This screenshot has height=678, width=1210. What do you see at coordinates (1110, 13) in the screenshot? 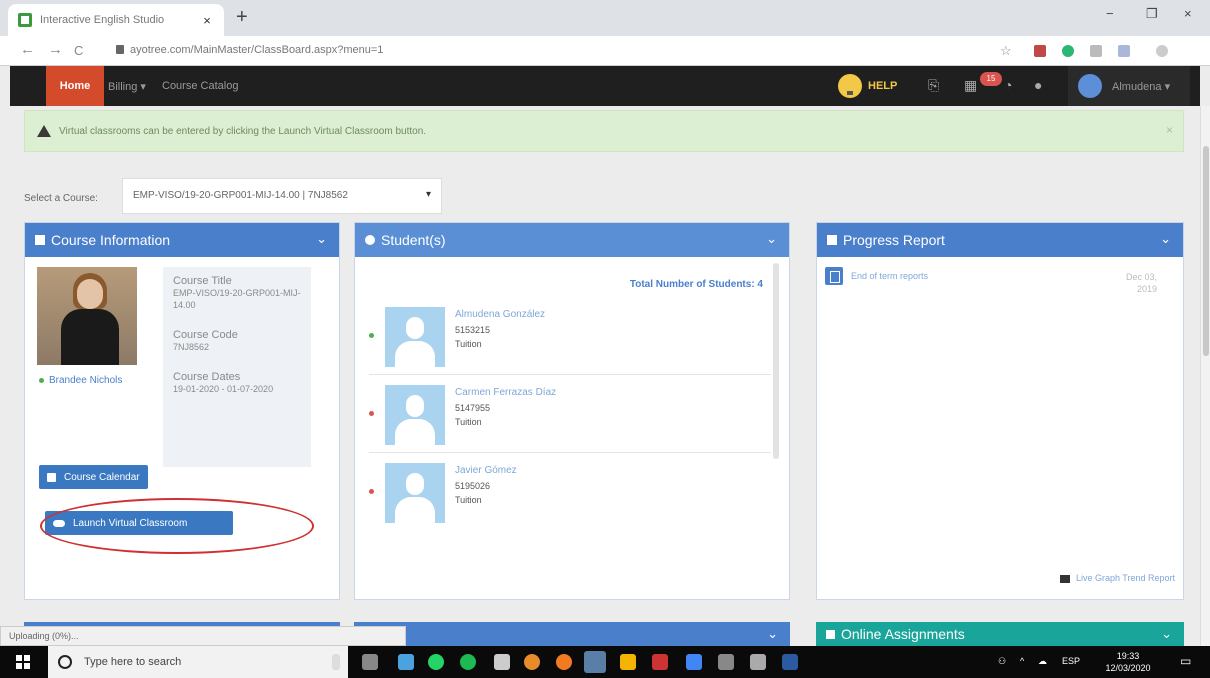
I see `minimize-button: −` at bounding box center [1110, 13].